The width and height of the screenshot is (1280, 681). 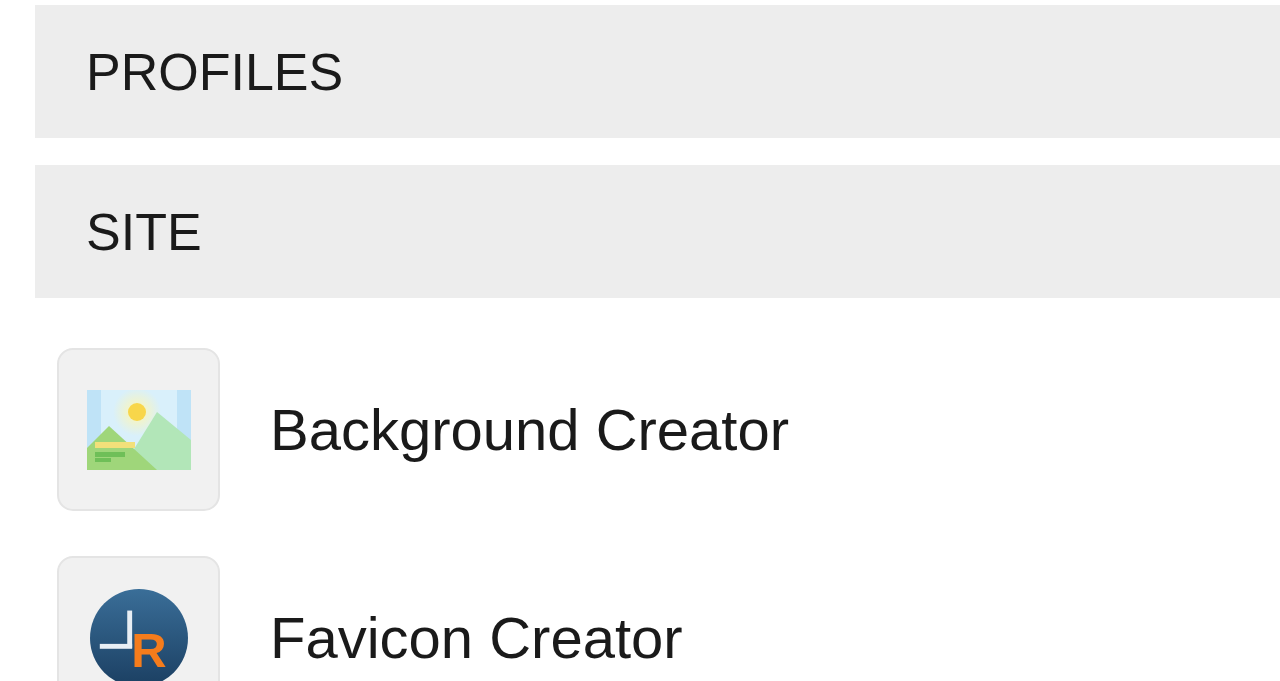 I want to click on landscape-icon, so click(x=138, y=429).